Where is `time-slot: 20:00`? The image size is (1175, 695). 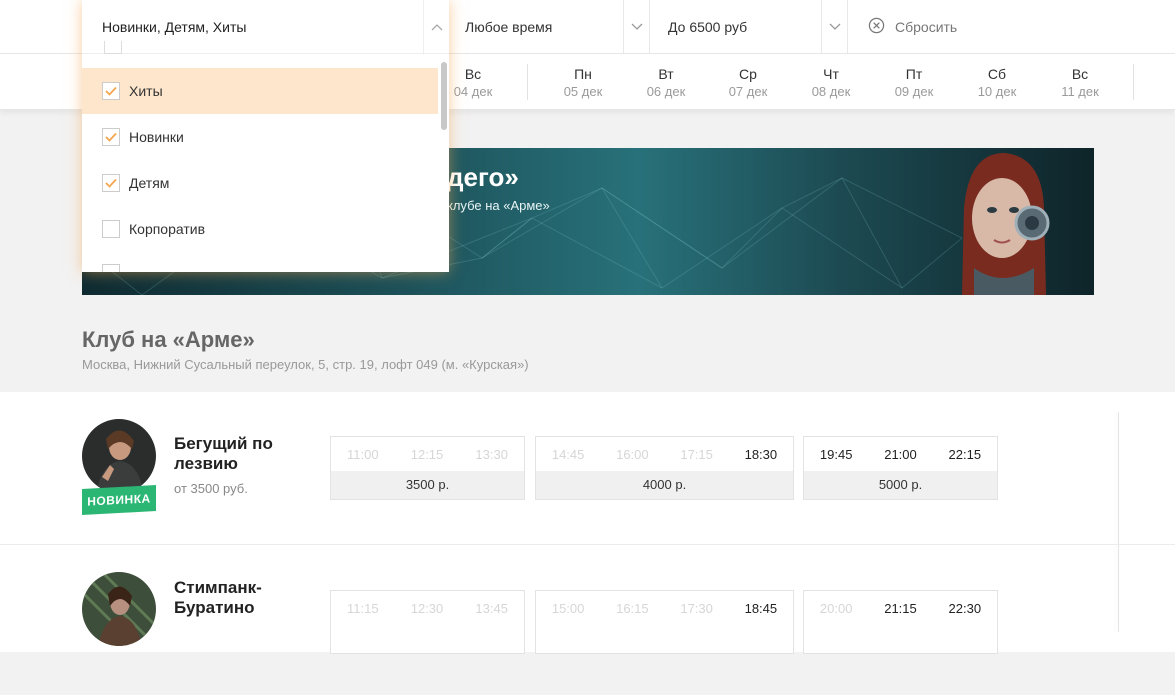 time-slot: 20:00 is located at coordinates (836, 608).